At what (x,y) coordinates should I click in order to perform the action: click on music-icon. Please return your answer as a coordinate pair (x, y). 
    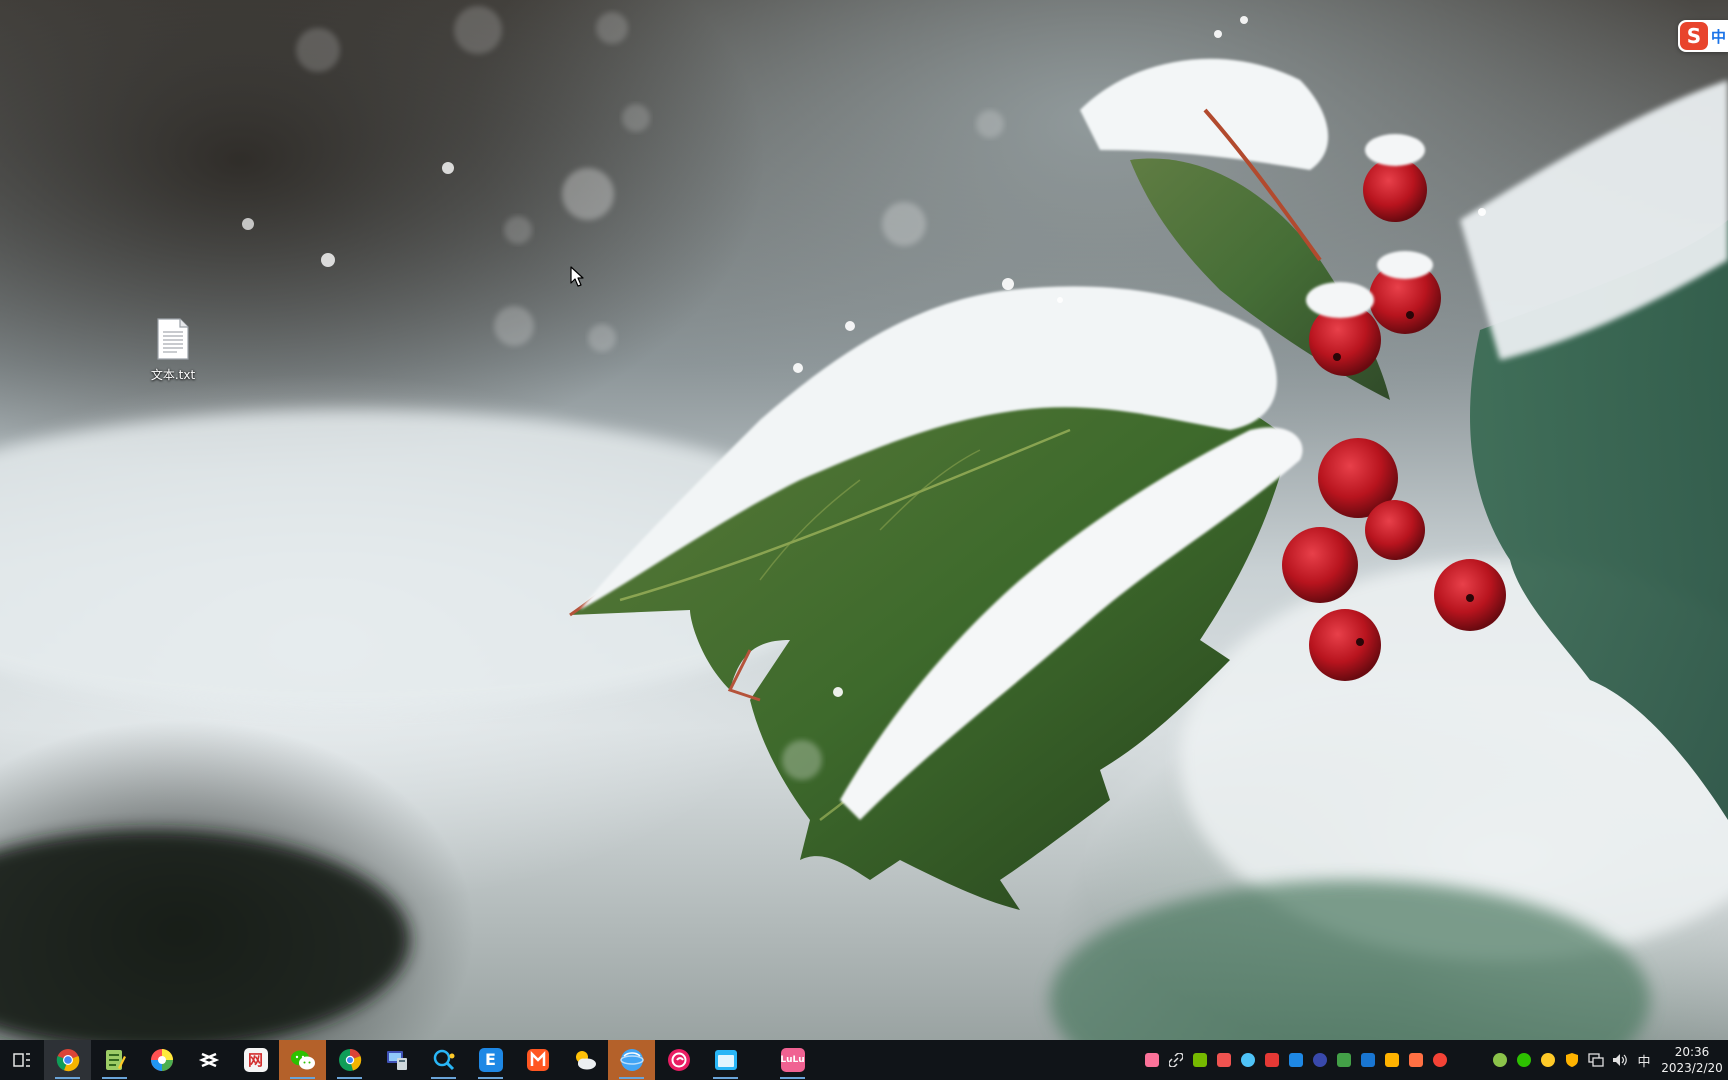
    Looking at the image, I should click on (678, 1060).